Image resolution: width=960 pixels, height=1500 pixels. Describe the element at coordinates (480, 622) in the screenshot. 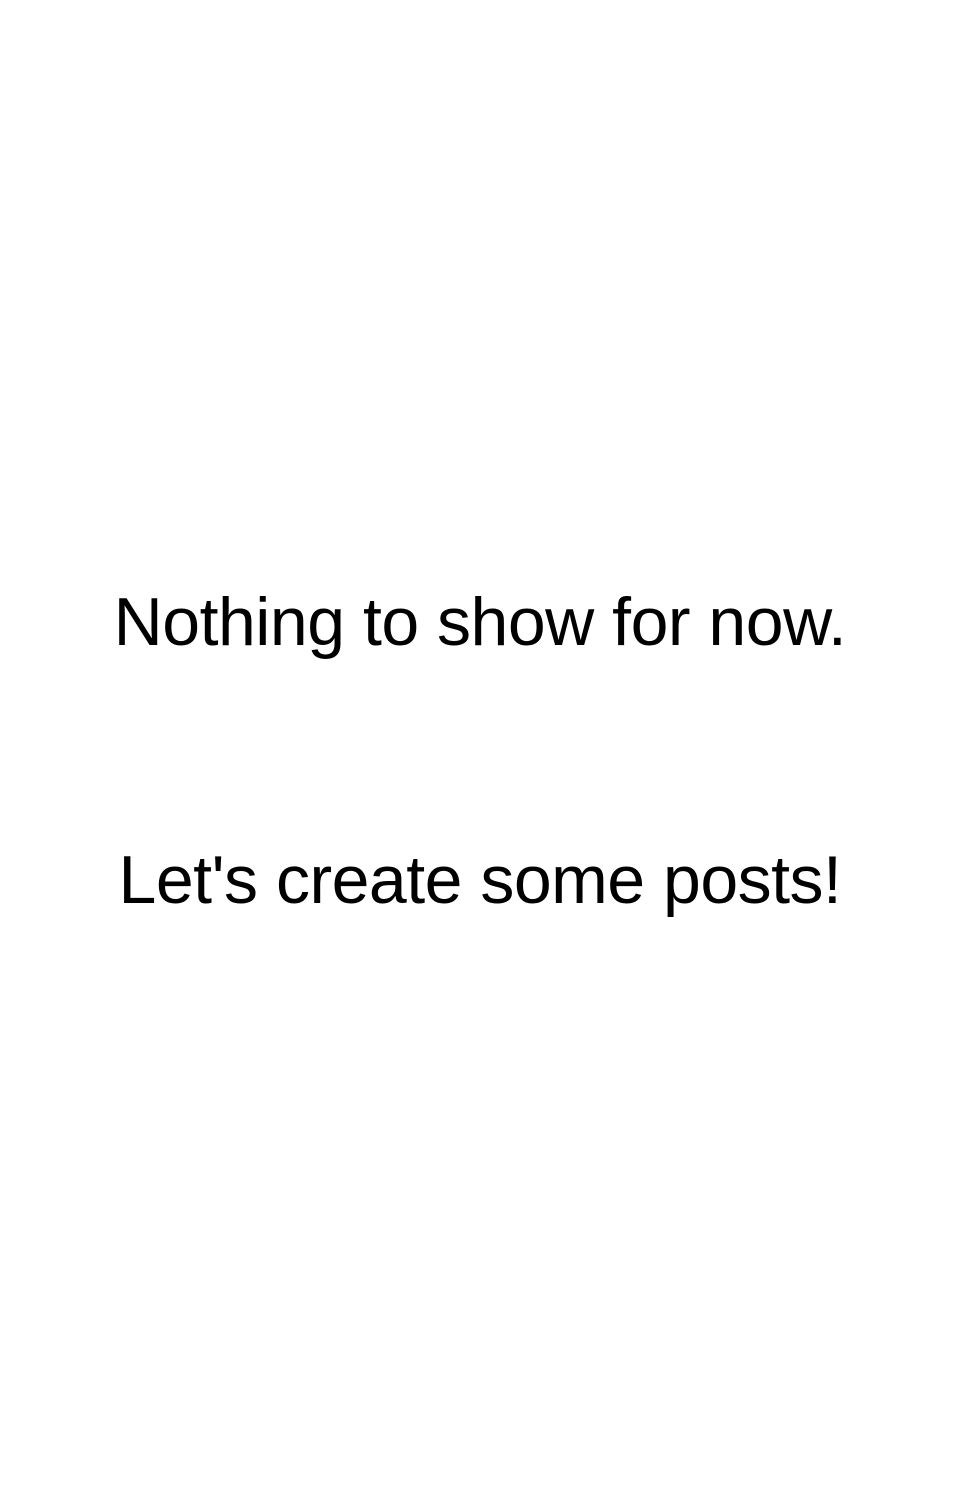

I see `empty-state-message: Nothing to show for now.` at that location.